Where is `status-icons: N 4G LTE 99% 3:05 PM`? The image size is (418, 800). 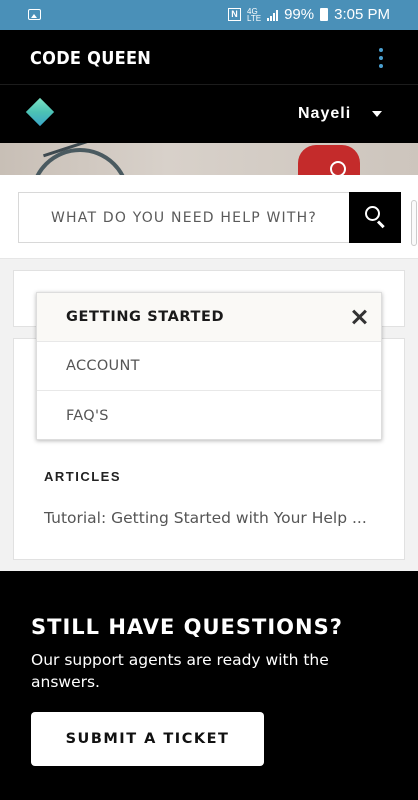 status-icons: N 4G LTE 99% 3:05 PM is located at coordinates (309, 14).